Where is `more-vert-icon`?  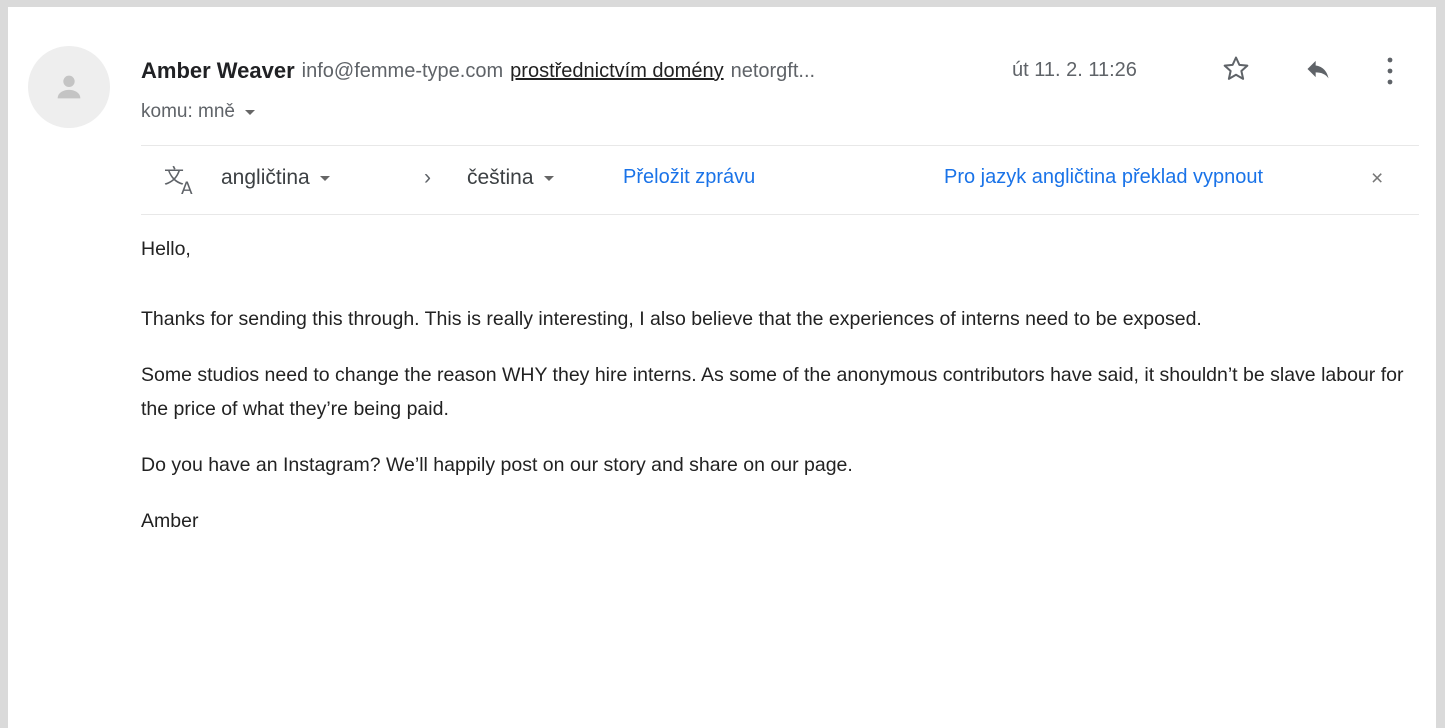
more-vert-icon is located at coordinates (1390, 71).